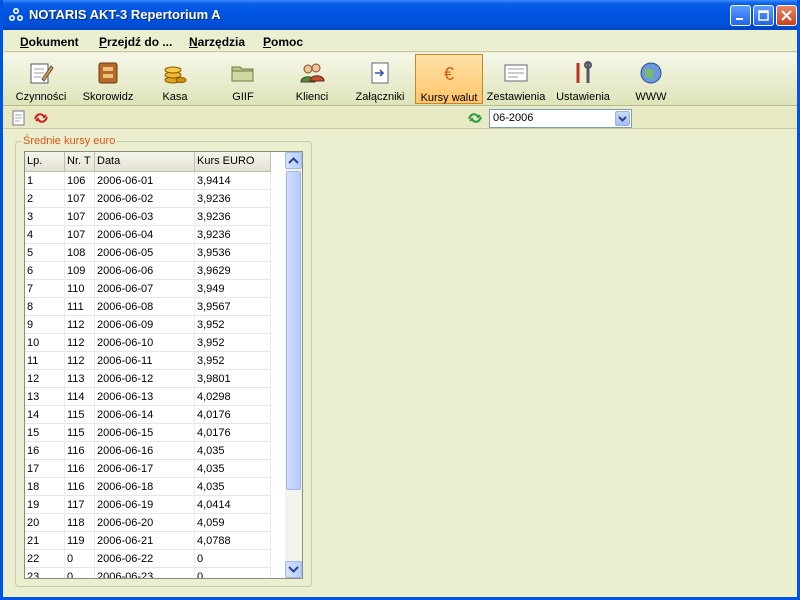  Describe the element at coordinates (145, 343) in the screenshot. I see `table-cell: 2006-06-10` at that location.